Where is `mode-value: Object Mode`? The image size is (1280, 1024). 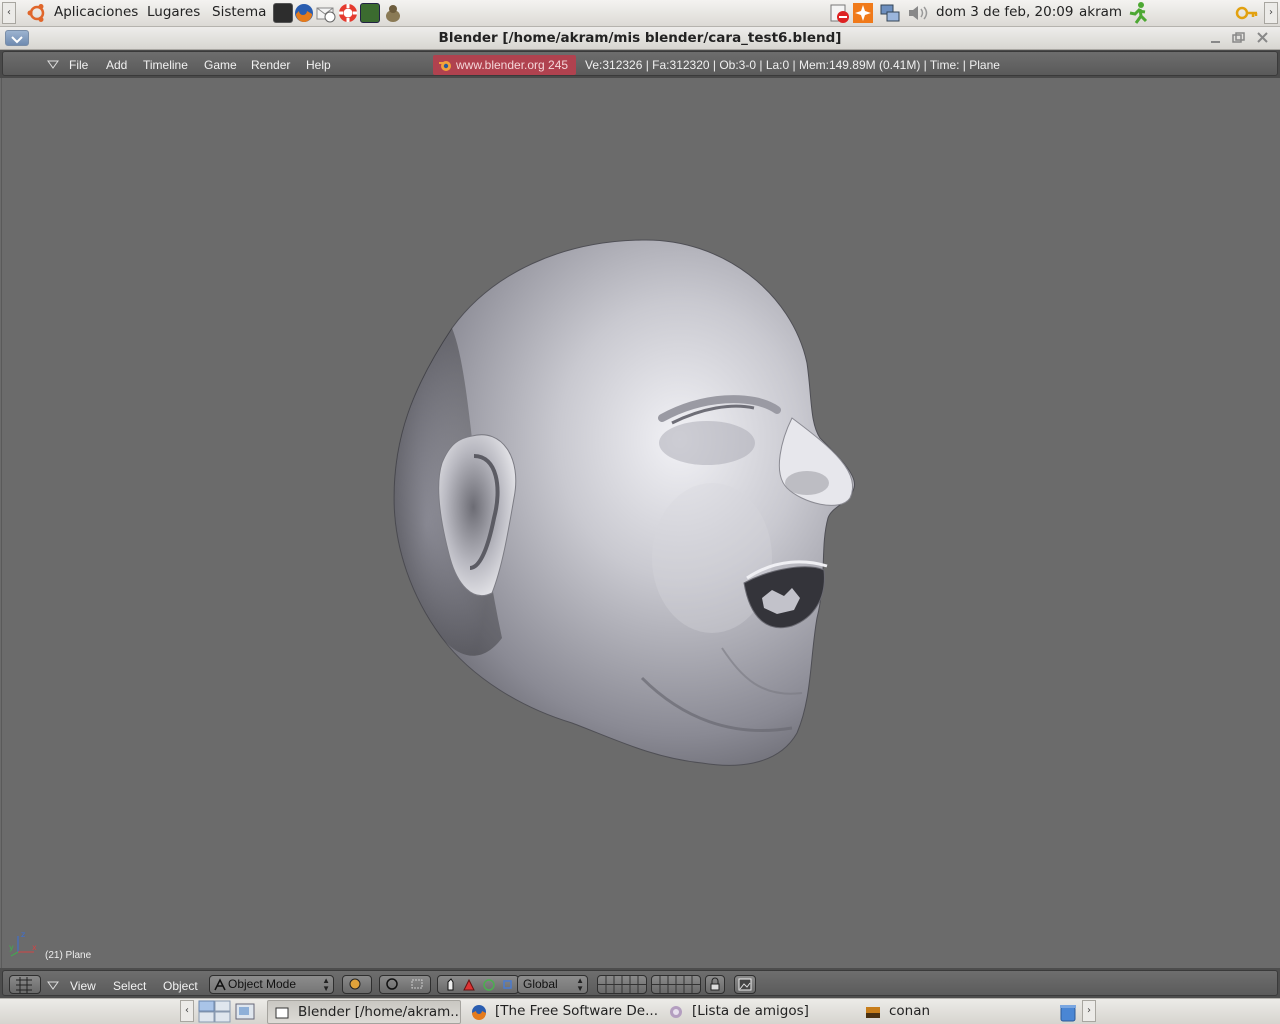 mode-value: Object Mode is located at coordinates (262, 984).